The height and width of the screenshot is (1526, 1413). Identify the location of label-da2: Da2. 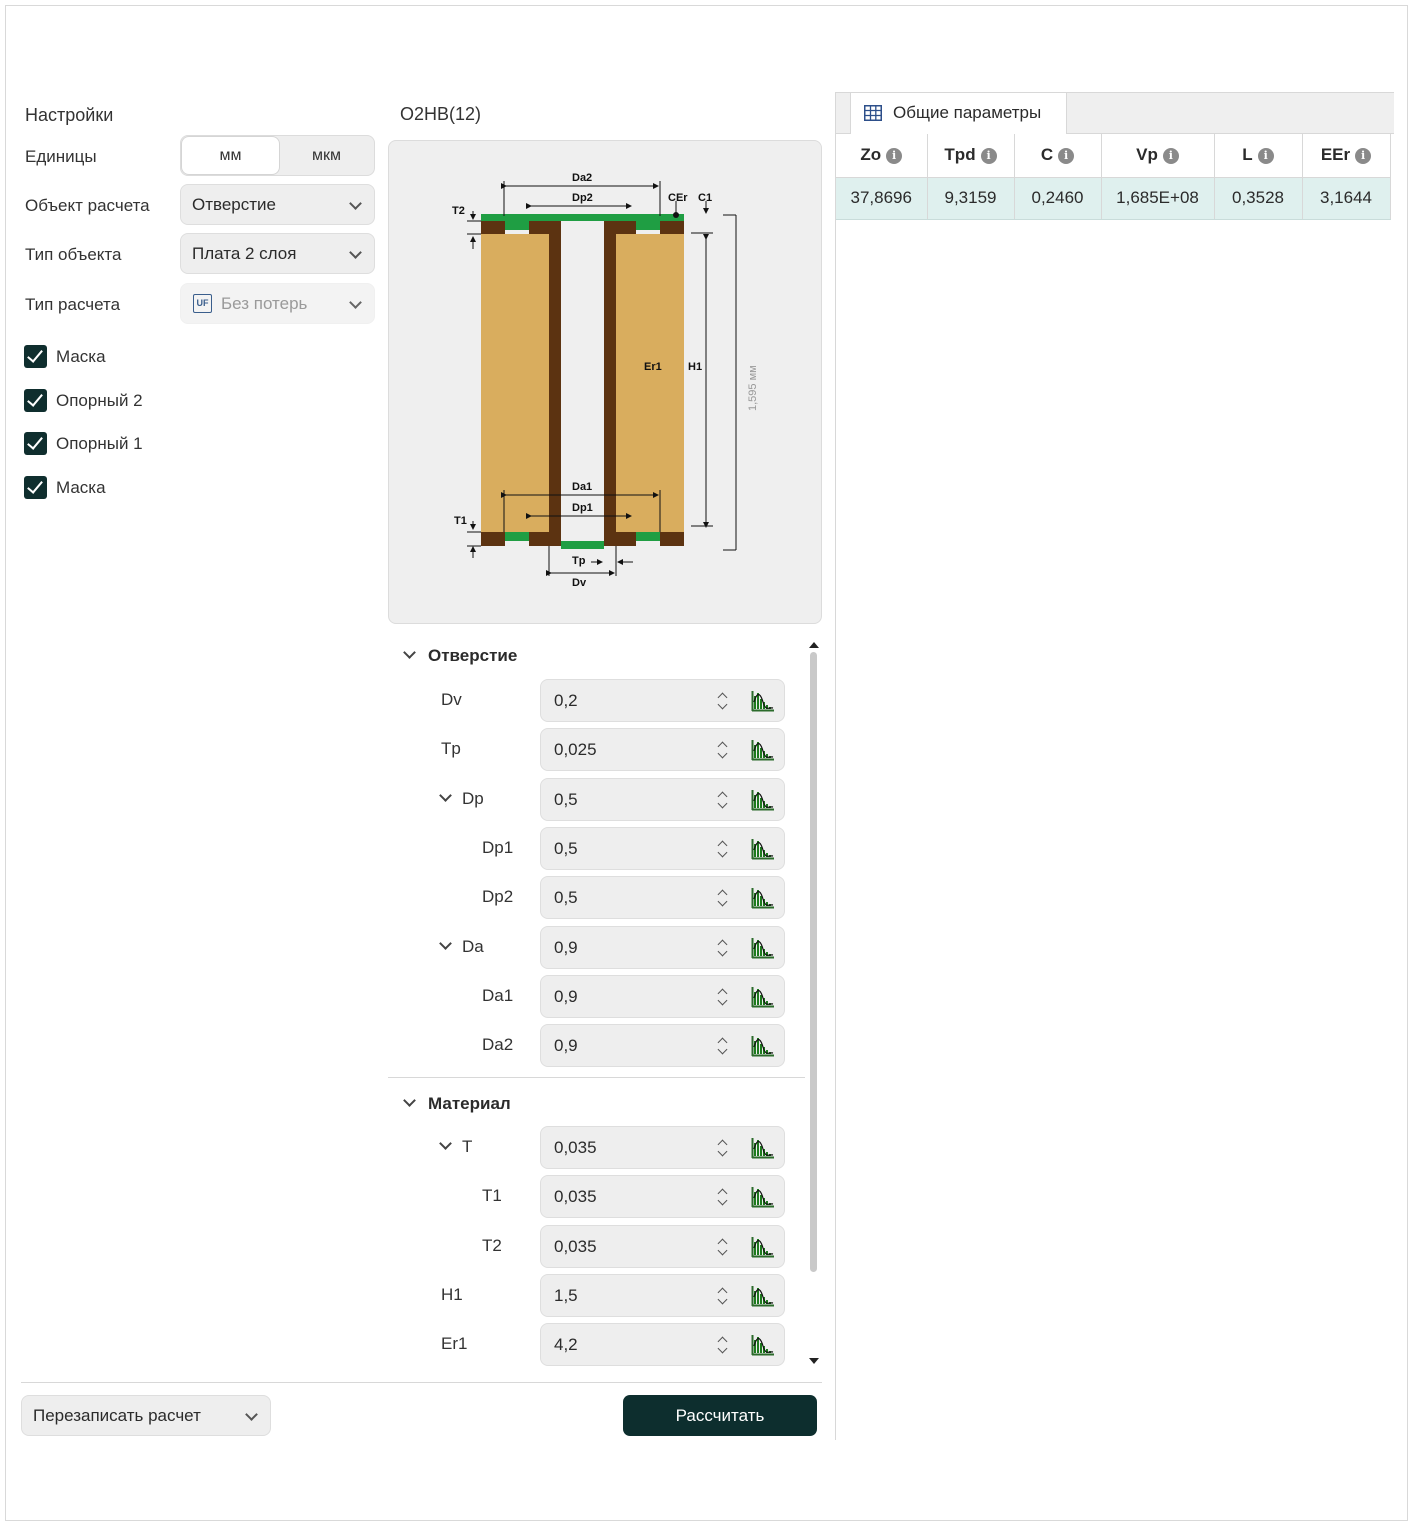
(582, 178).